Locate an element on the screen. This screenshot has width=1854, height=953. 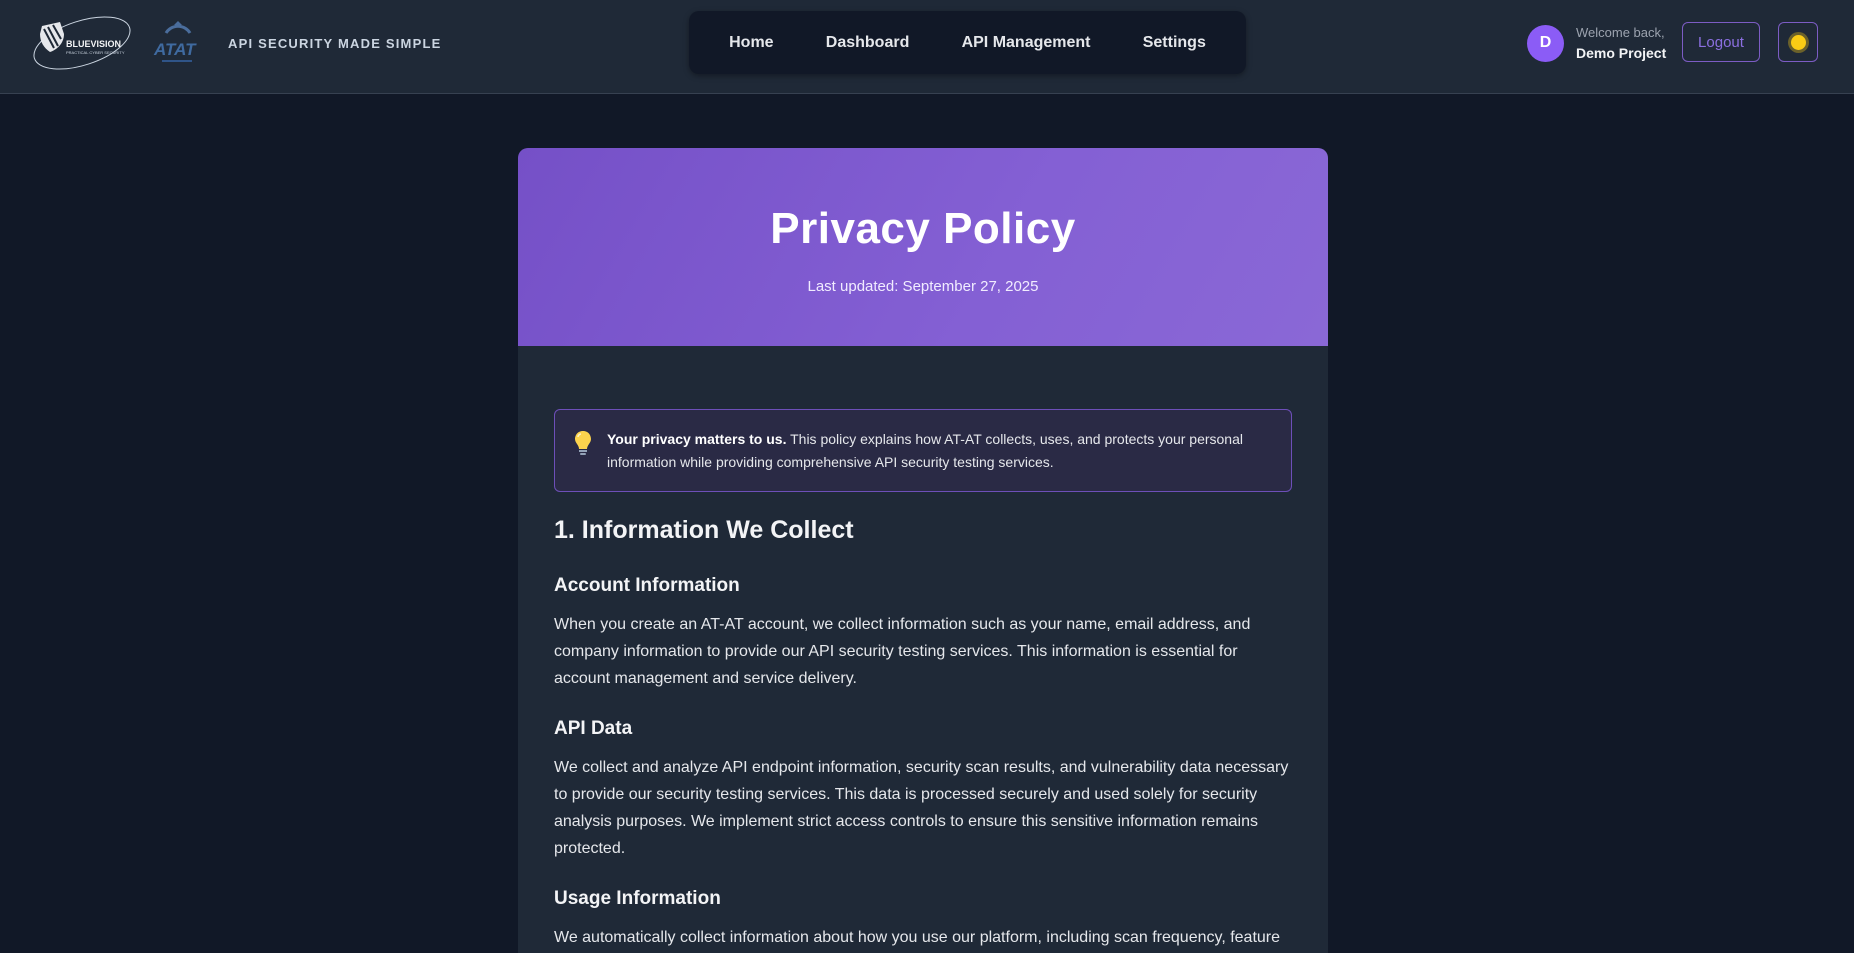
nav-api-management: API Management is located at coordinates (1026, 43).